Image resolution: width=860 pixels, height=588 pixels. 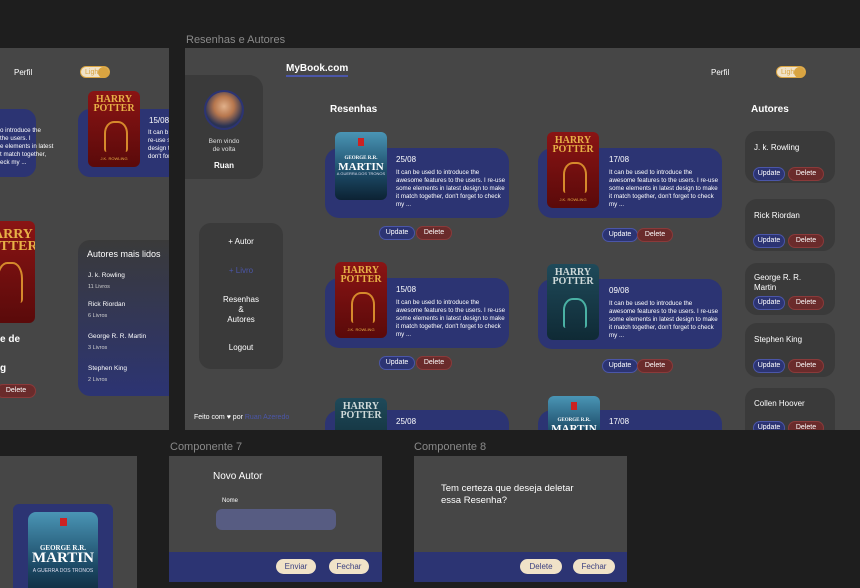 I want to click on dialog-footer: Enviar Fechar, so click(x=275, y=567).